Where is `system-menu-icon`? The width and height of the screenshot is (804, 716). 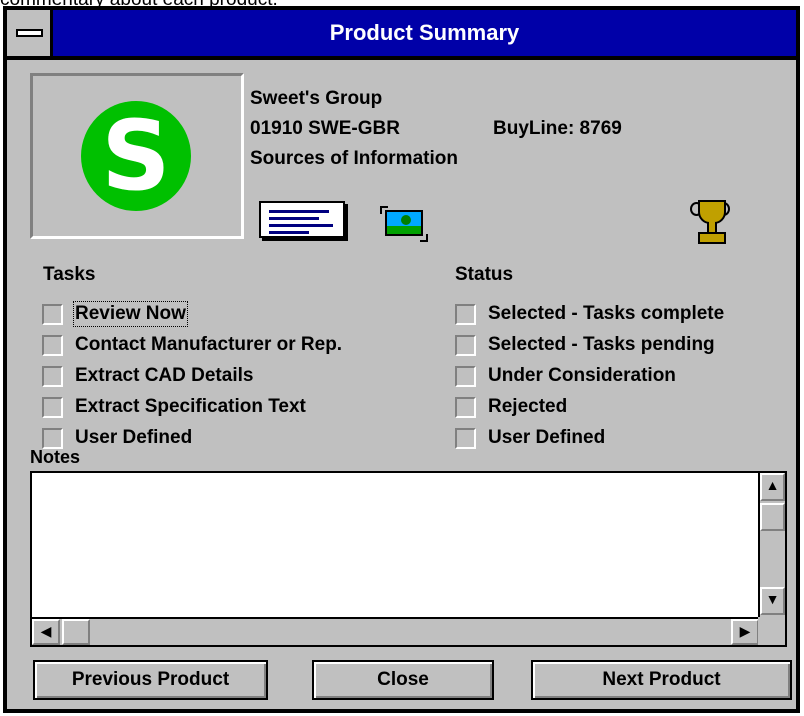
system-menu-icon is located at coordinates (29, 33).